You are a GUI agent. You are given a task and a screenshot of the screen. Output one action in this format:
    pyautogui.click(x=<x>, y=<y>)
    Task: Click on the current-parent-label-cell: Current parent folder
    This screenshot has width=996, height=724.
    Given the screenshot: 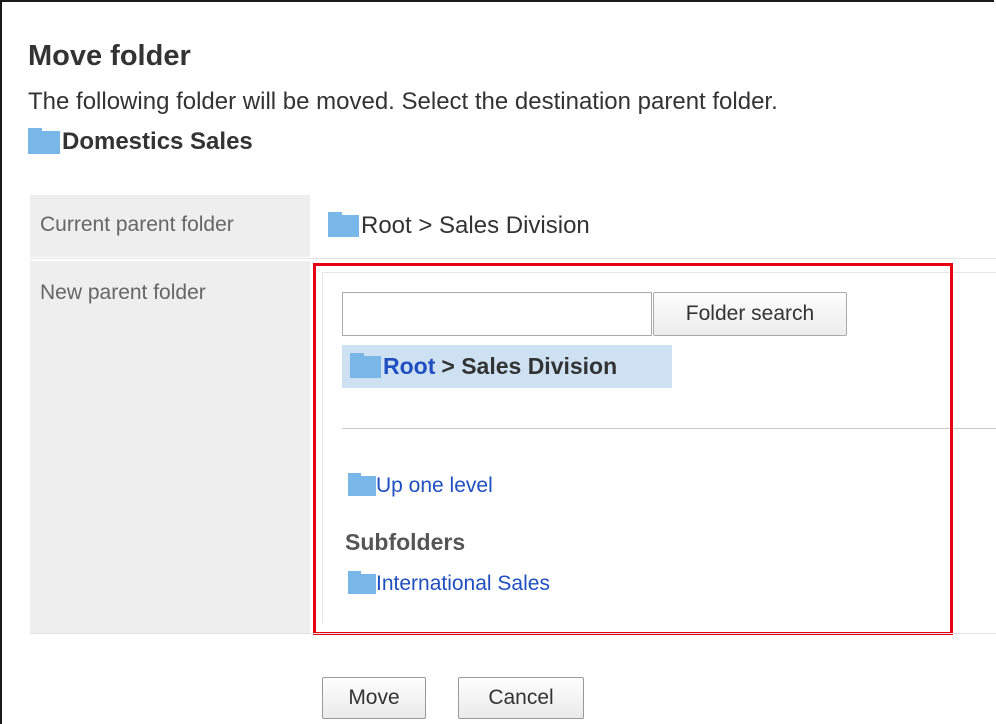 What is the action you would take?
    pyautogui.click(x=170, y=226)
    